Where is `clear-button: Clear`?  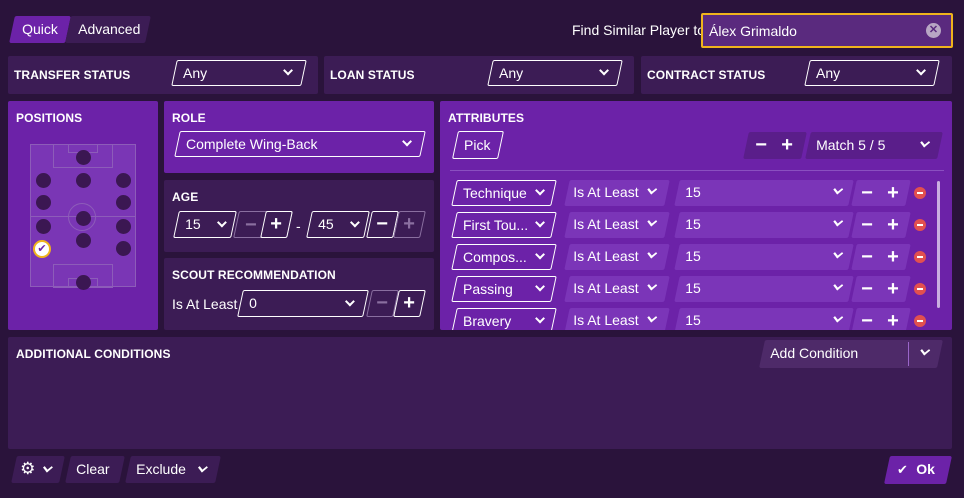 clear-button: Clear is located at coordinates (95, 469).